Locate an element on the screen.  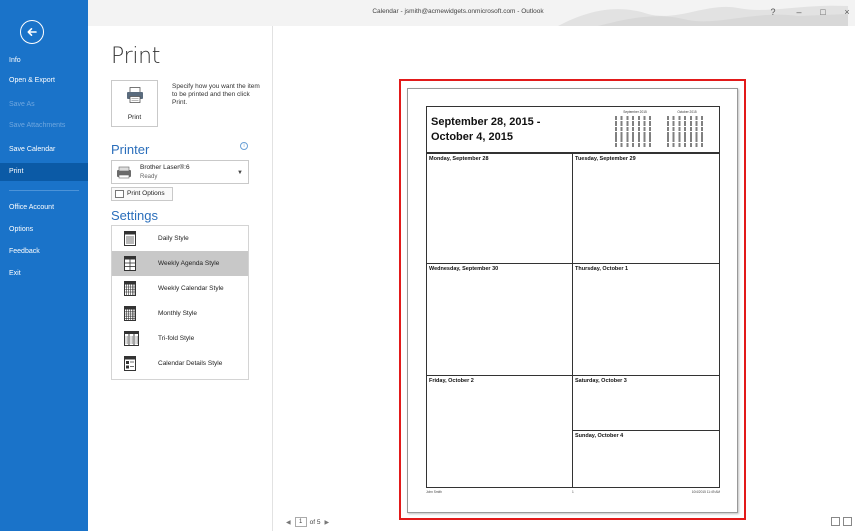
mini-calendar-october: October 2015 is located at coordinates (687, 130).